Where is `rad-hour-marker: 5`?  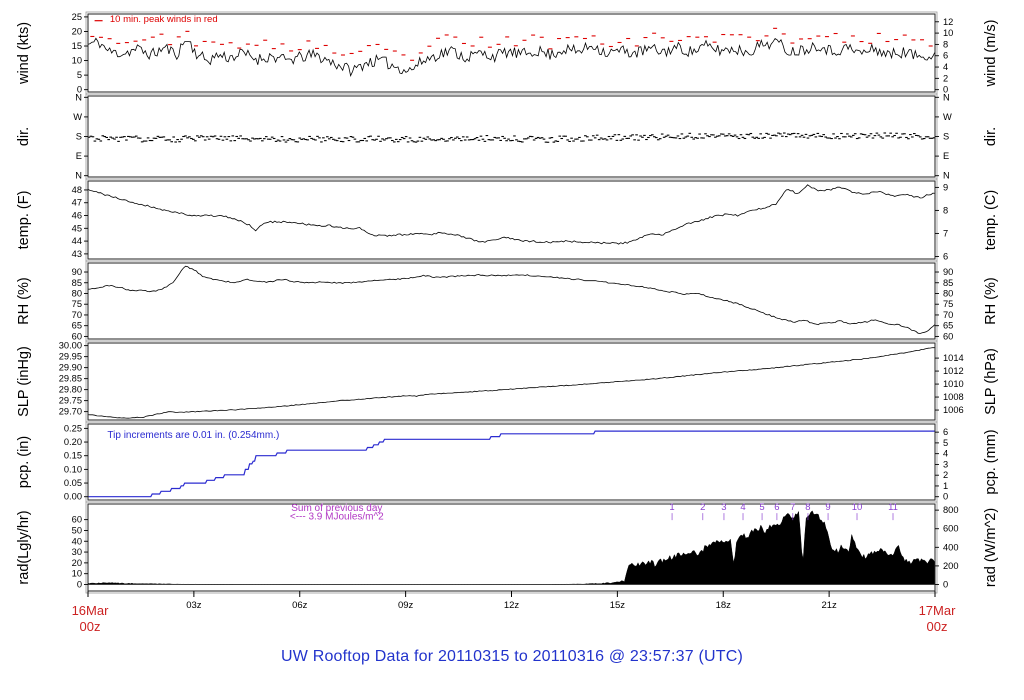
rad-hour-marker: 5 is located at coordinates (761, 507).